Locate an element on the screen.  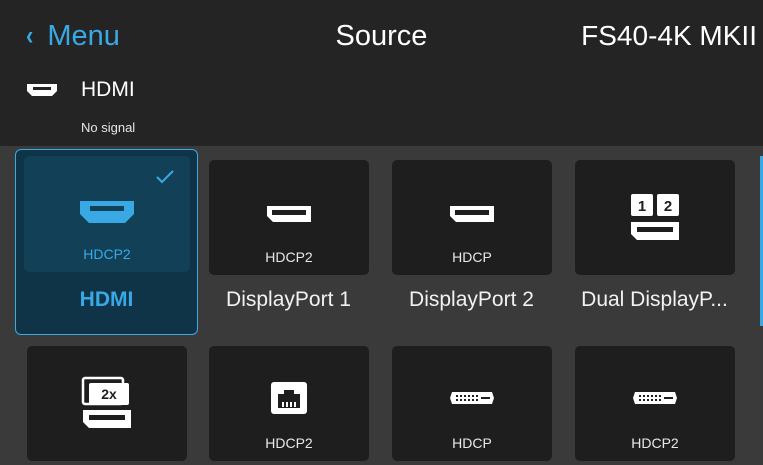
source-tile-2x-displayport: 2x is located at coordinates (107, 403).